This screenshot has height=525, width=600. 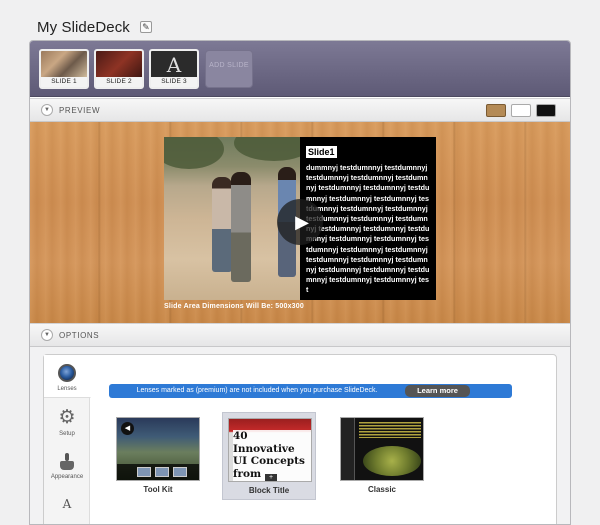 What do you see at coordinates (127, 428) in the screenshot?
I see `back-arrow-icon: ◀` at bounding box center [127, 428].